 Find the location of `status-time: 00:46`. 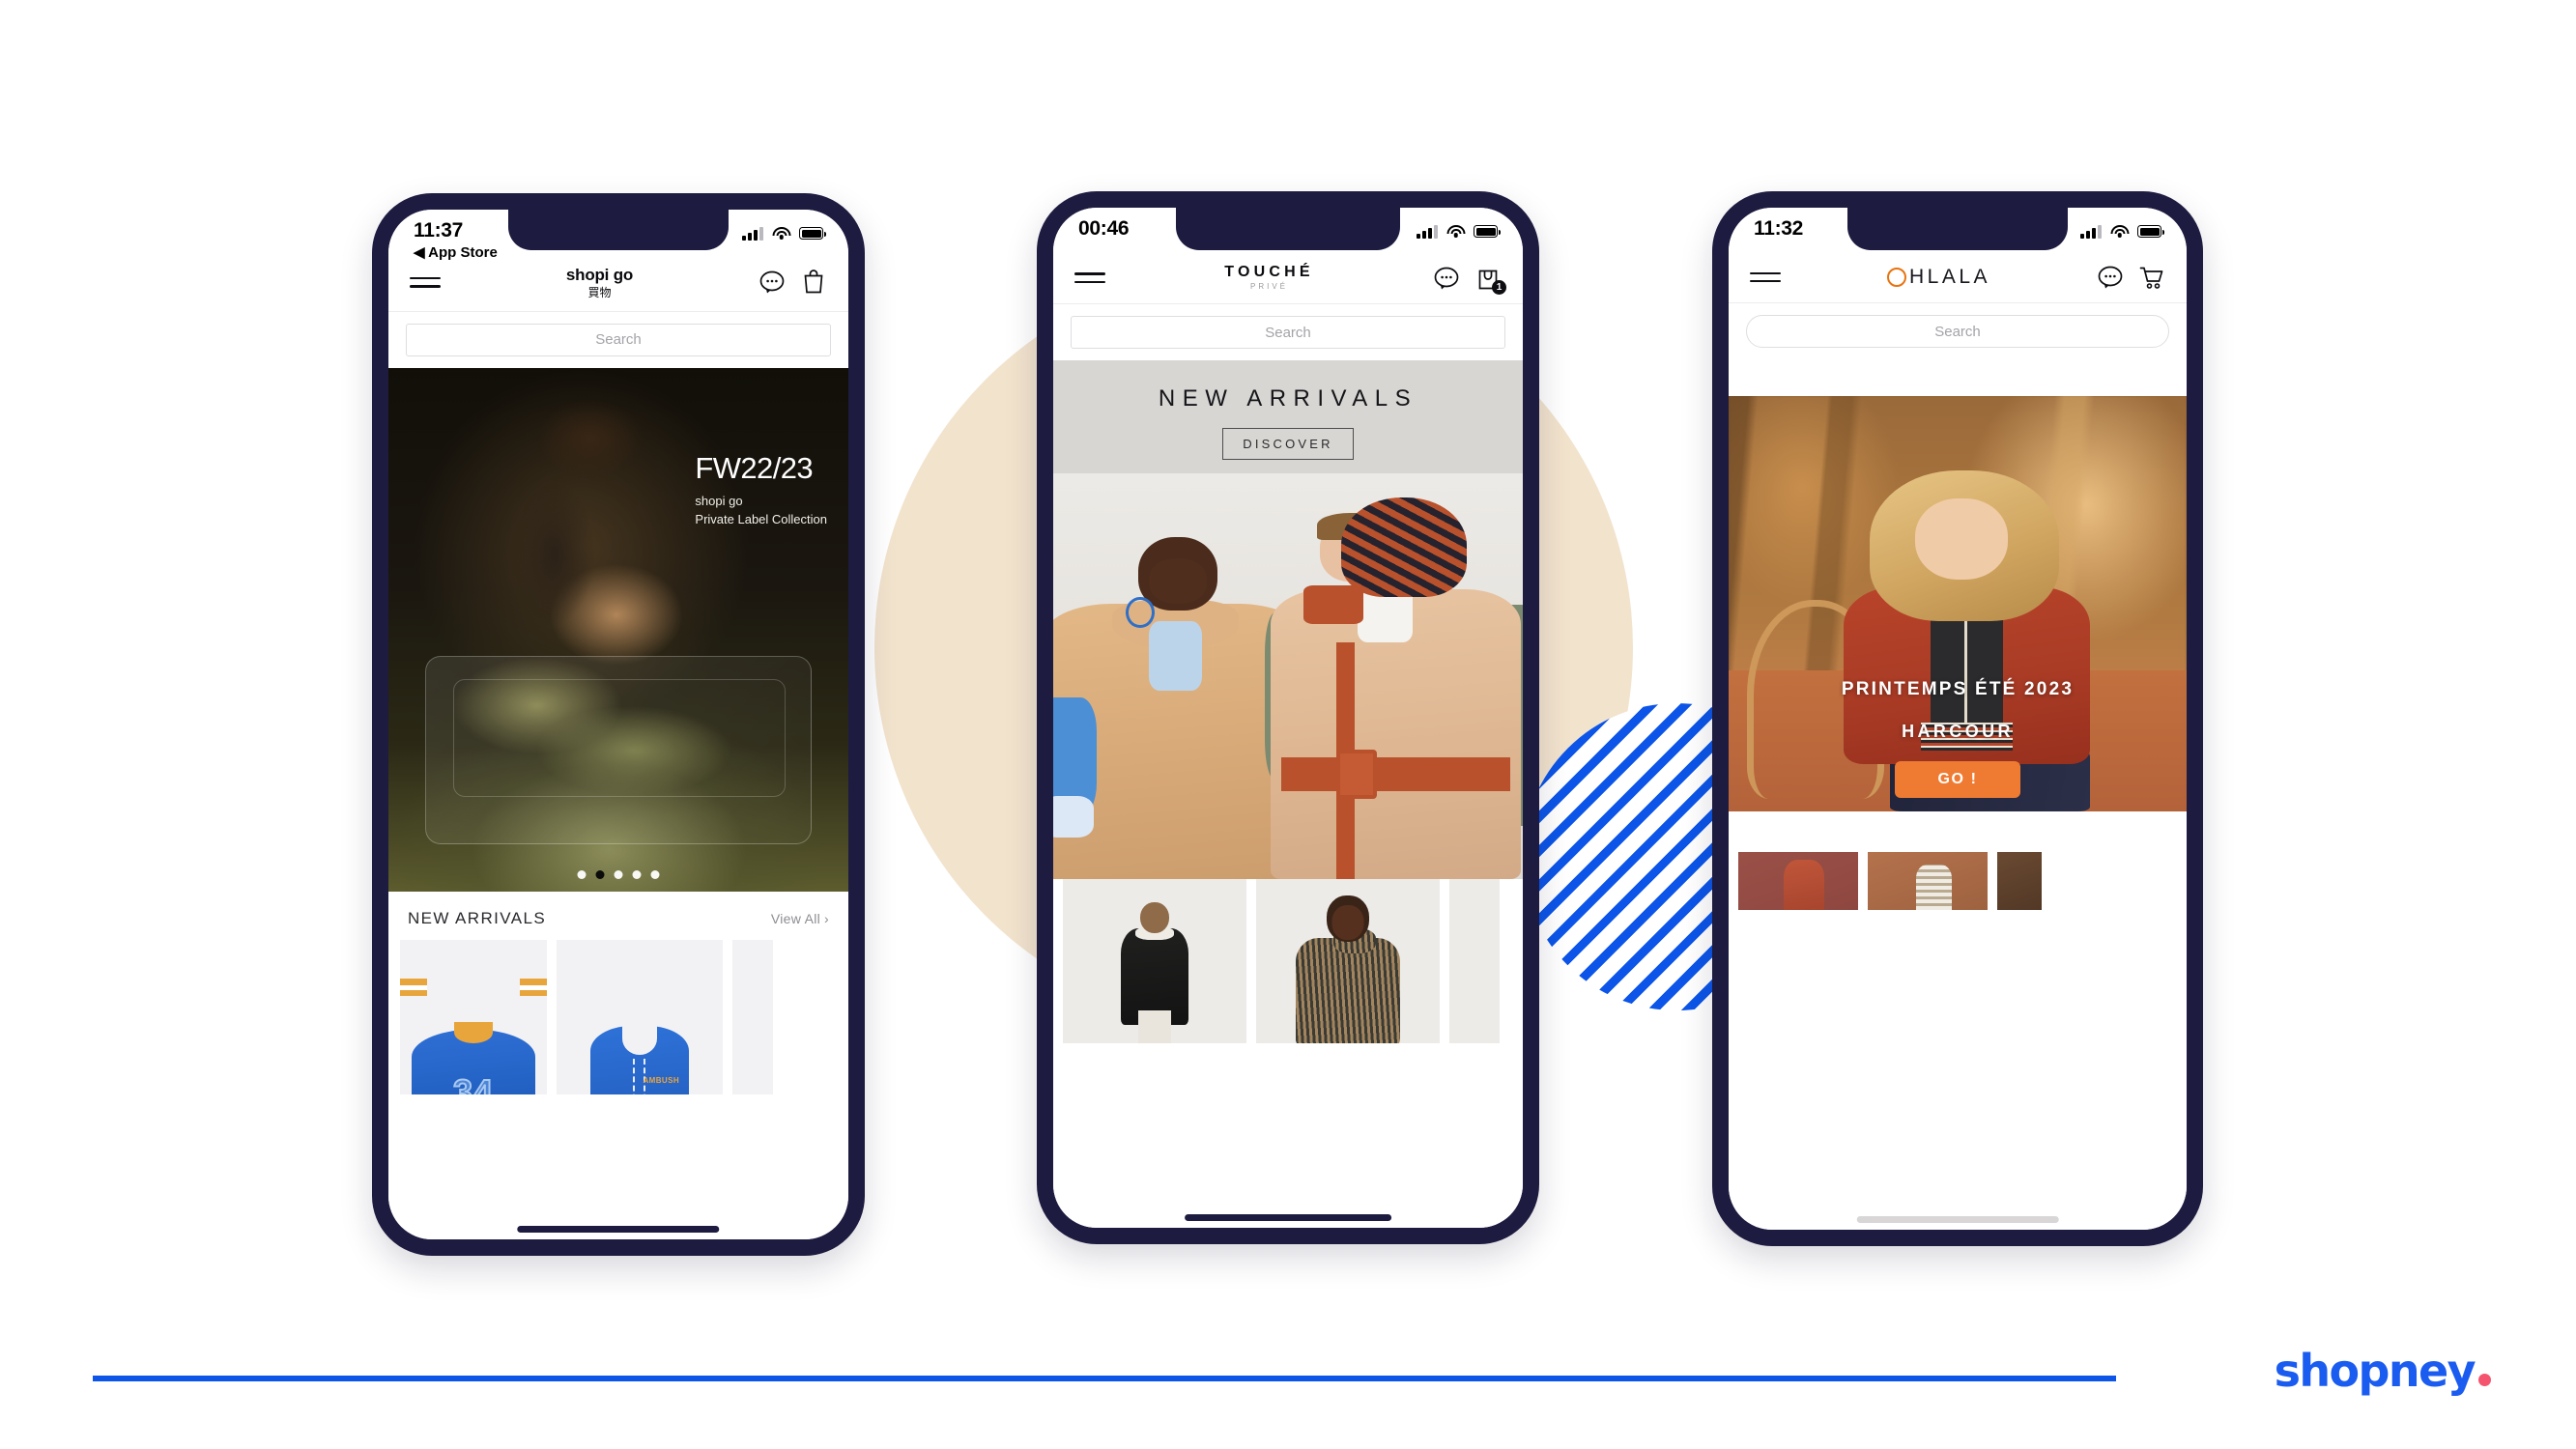

status-time: 00:46 is located at coordinates (1104, 228).